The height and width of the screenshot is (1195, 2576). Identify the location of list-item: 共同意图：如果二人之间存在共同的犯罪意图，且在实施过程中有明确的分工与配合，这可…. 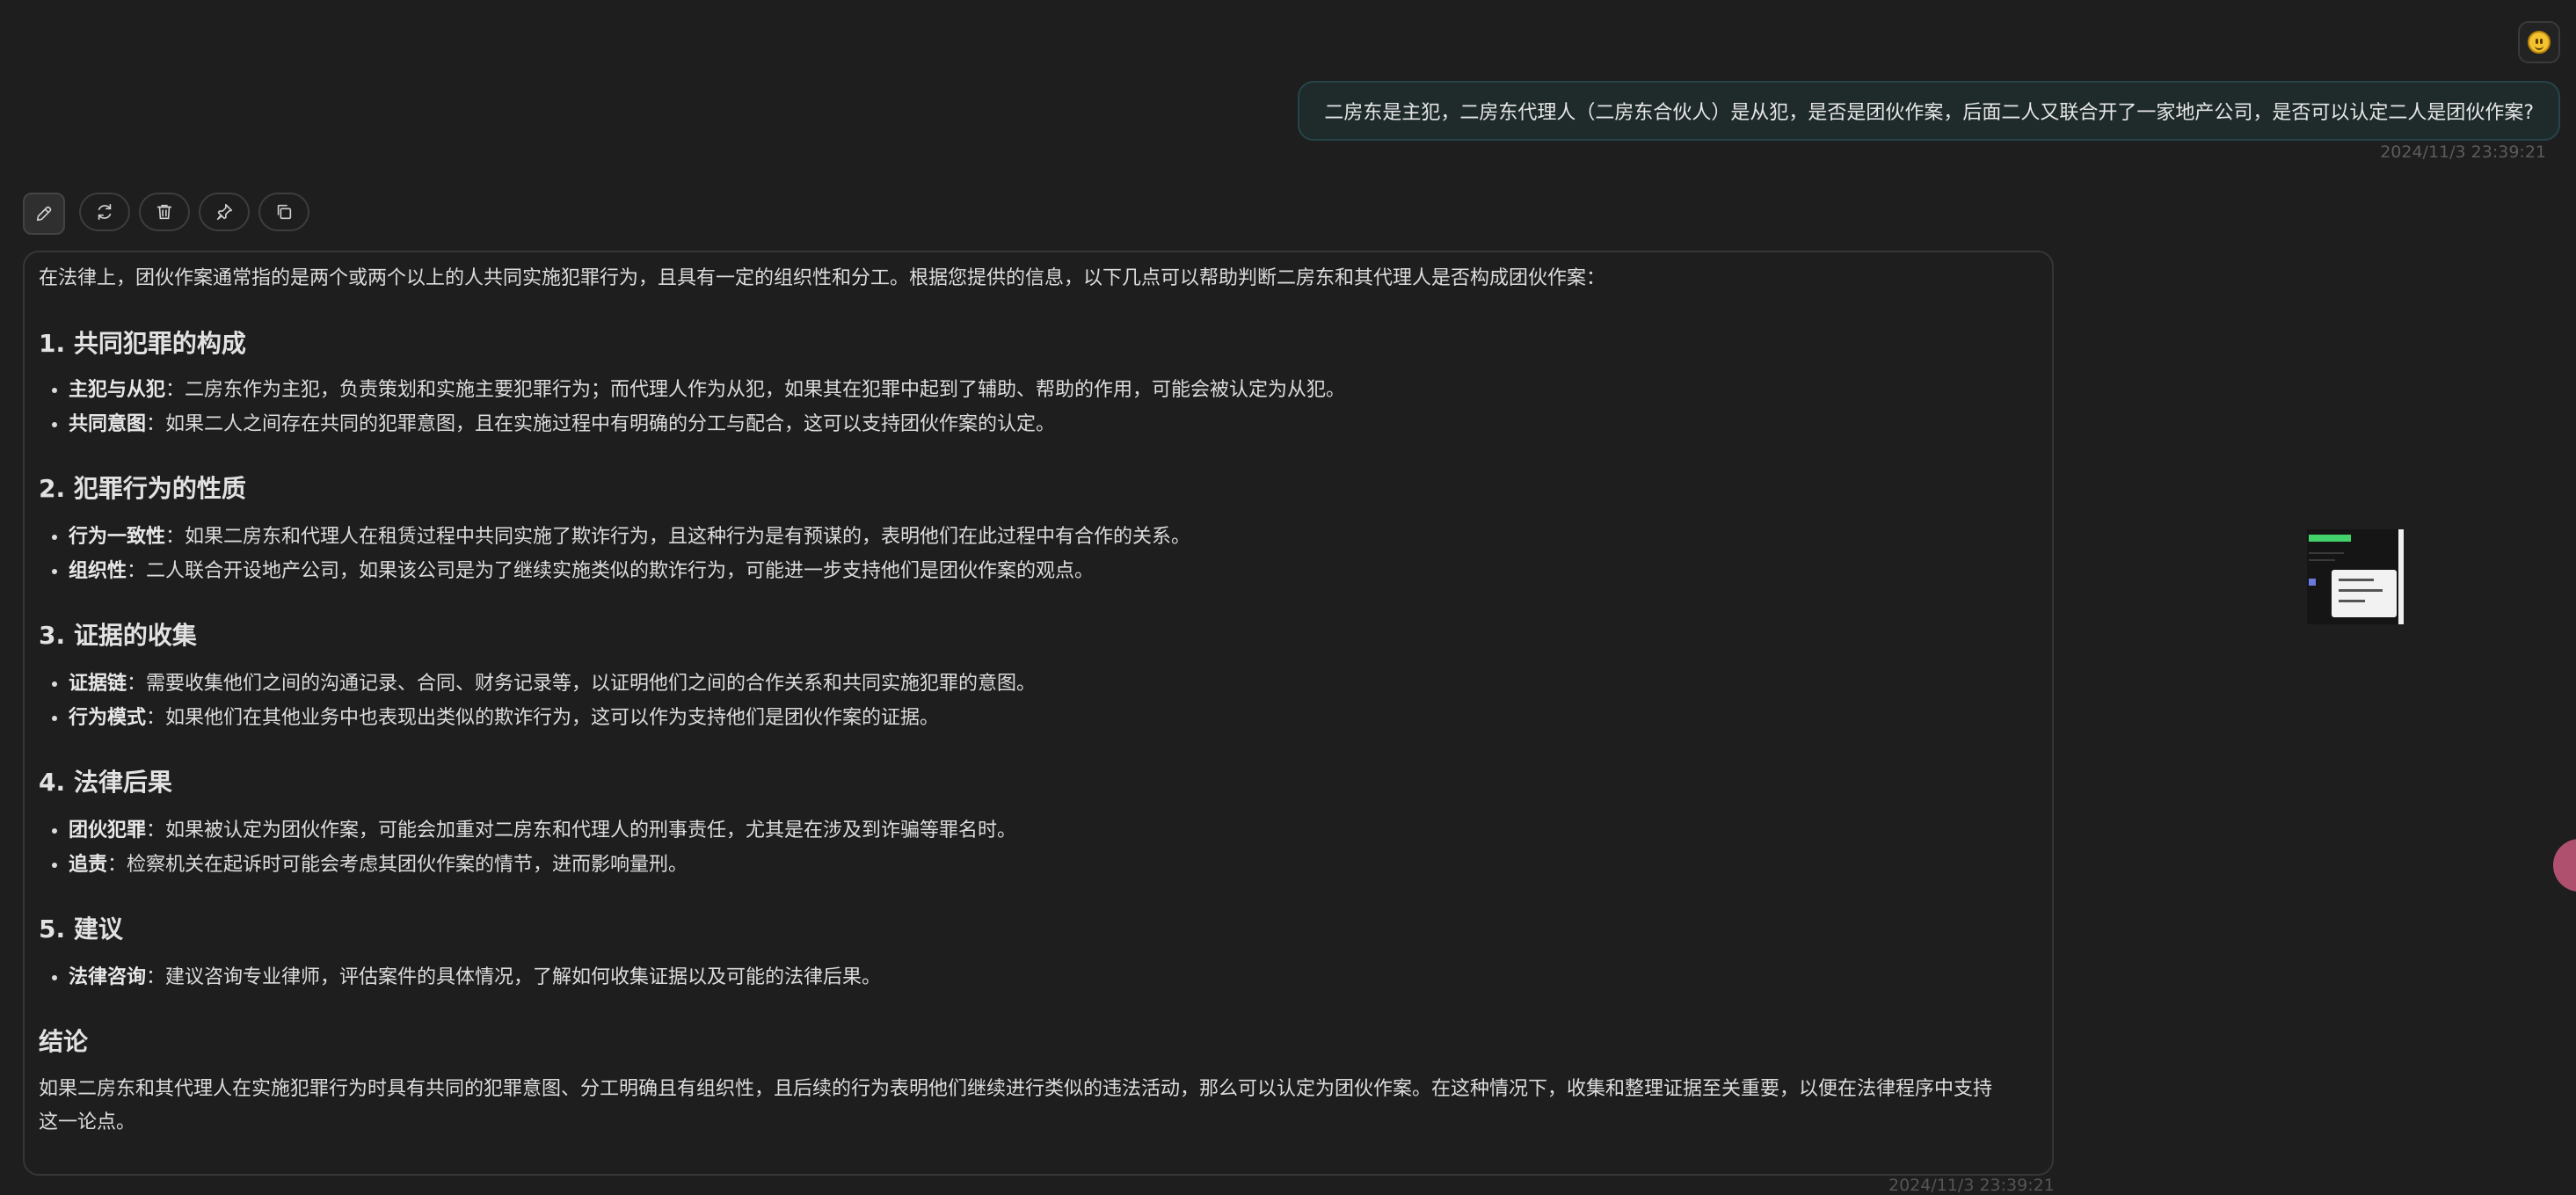
(1047, 424).